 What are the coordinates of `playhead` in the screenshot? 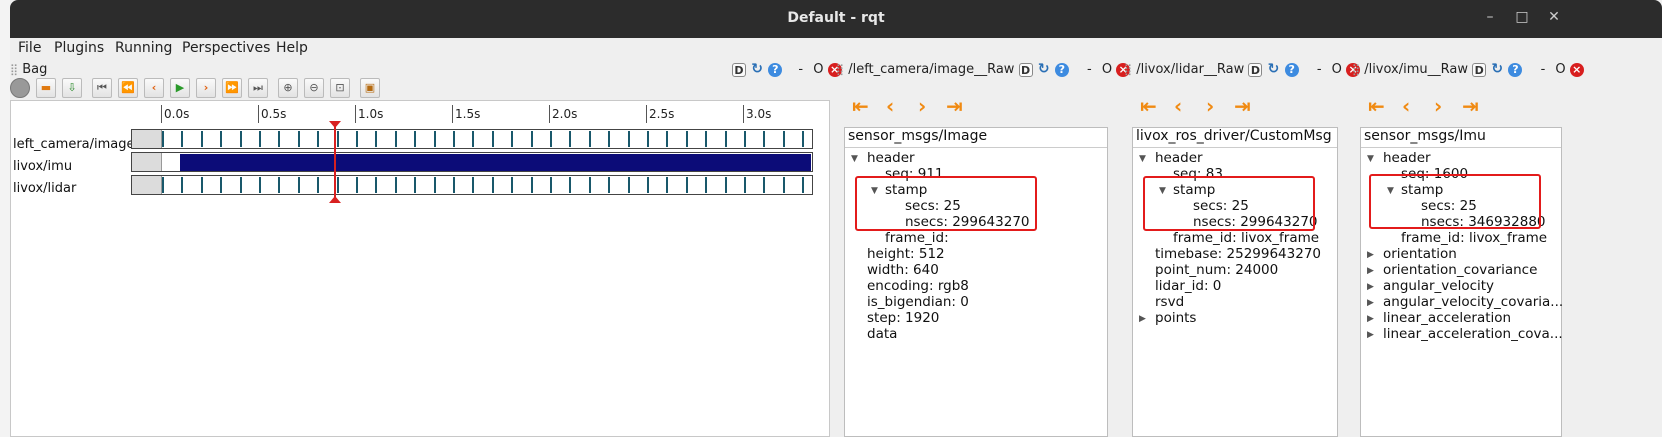 It's located at (335, 162).